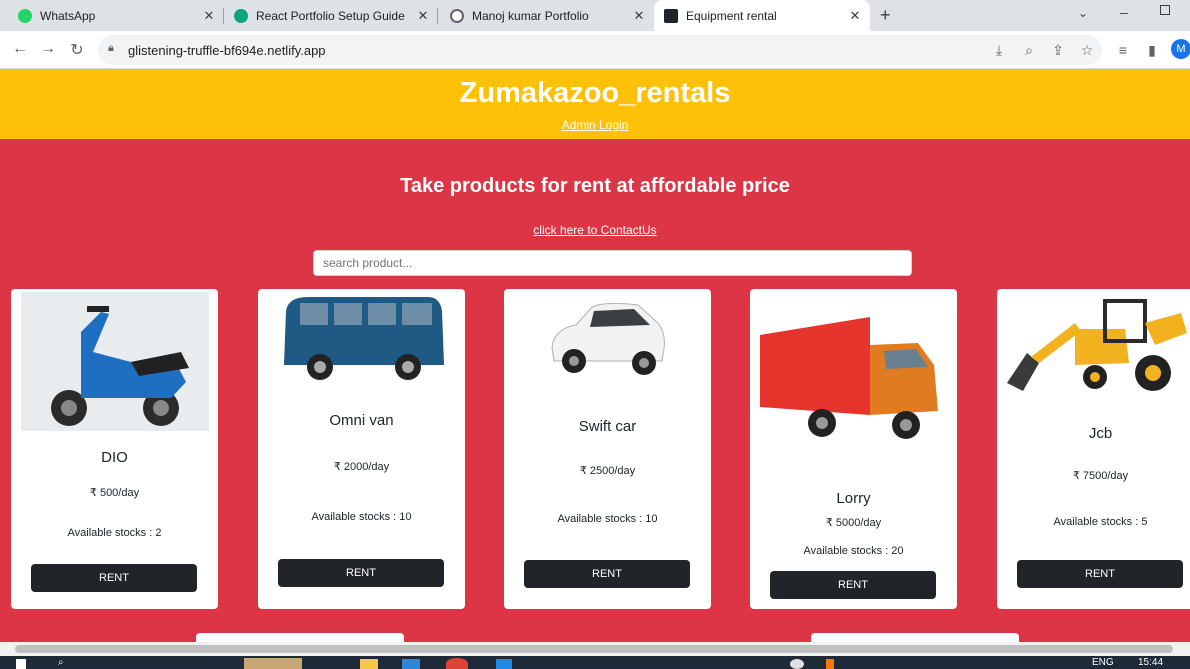  What do you see at coordinates (530, 15) in the screenshot?
I see `tab-title: Manoj kumar Portfolio` at bounding box center [530, 15].